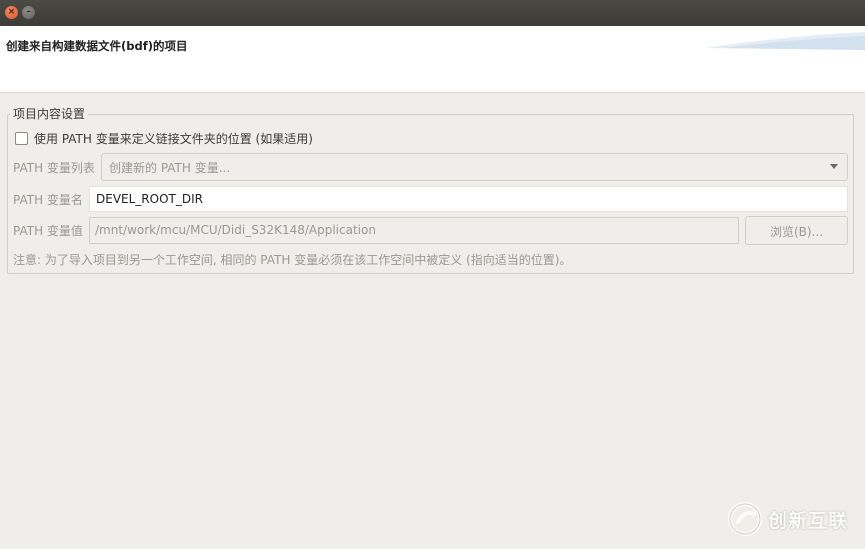  I want to click on path-variable-name-input: DEVEL_ROOT_DIR, so click(468, 199).